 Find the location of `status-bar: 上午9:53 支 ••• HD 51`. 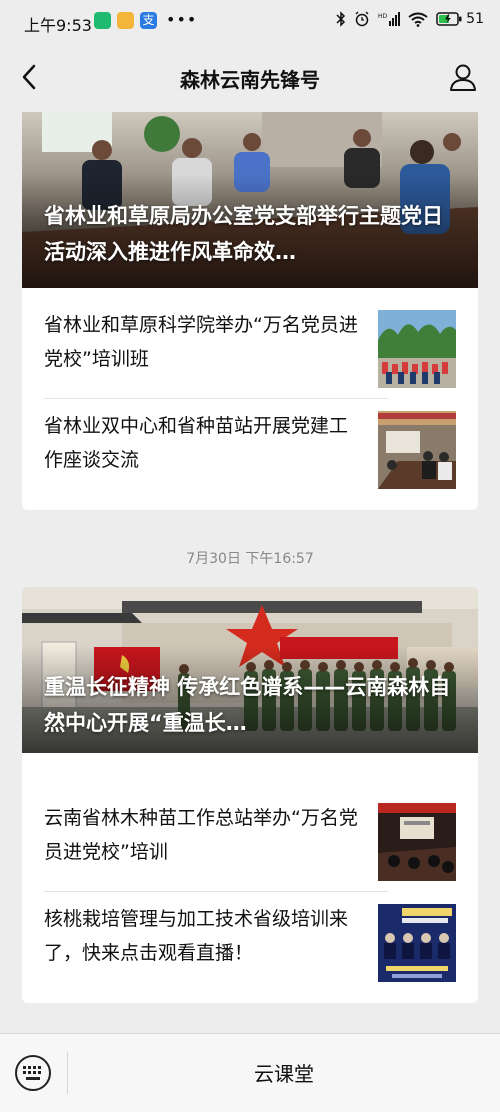

status-bar: 上午9:53 支 ••• HD 51 is located at coordinates (250, 21).